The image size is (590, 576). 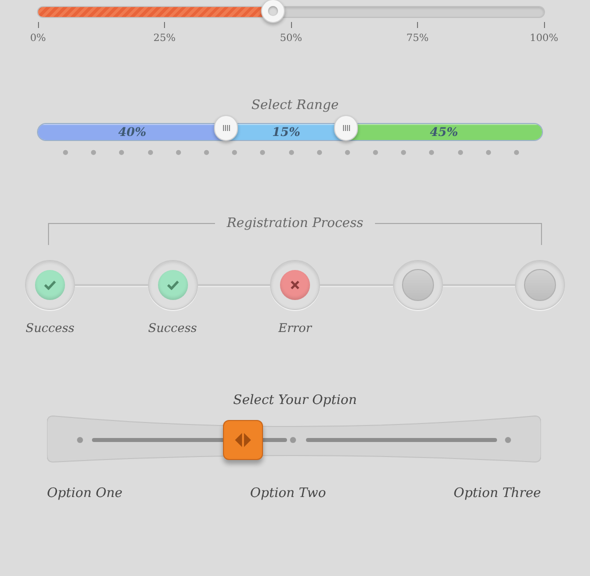 I want to click on option-label: Option Three, so click(x=497, y=494).